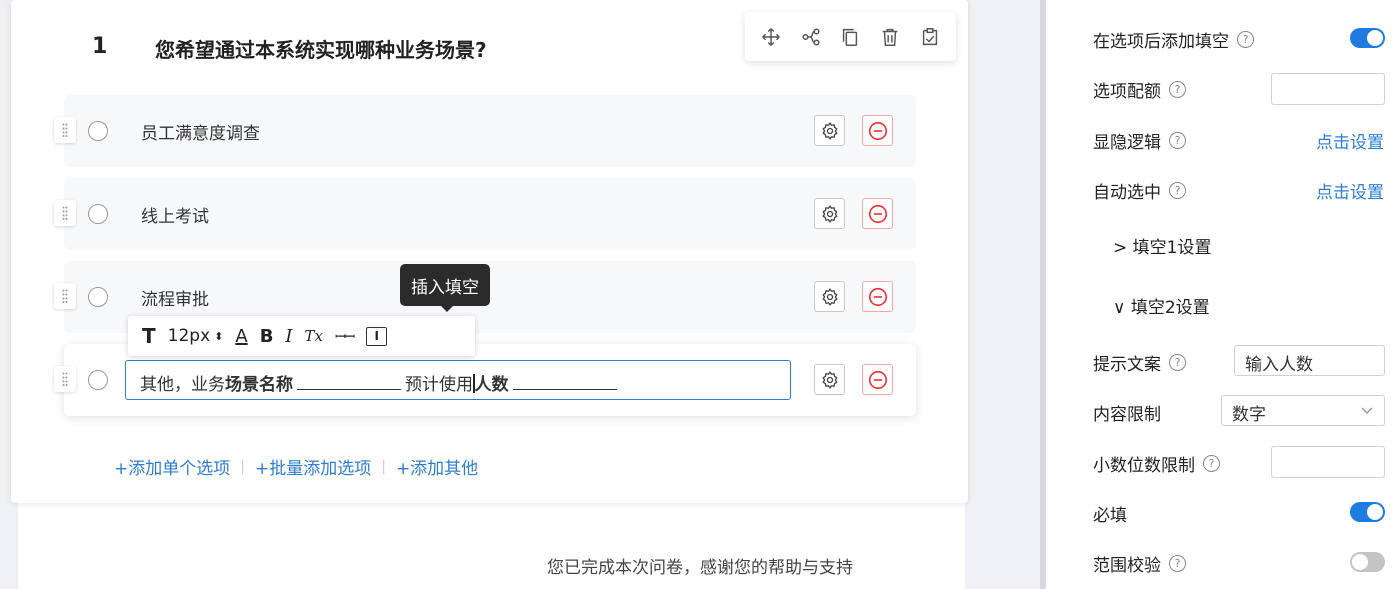  I want to click on setting-label: 小数位数限制, so click(1144, 466).